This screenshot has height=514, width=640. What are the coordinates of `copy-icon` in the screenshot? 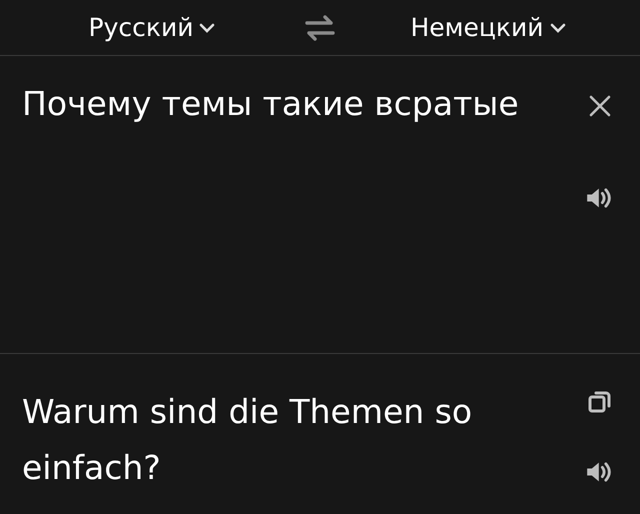 It's located at (600, 402).